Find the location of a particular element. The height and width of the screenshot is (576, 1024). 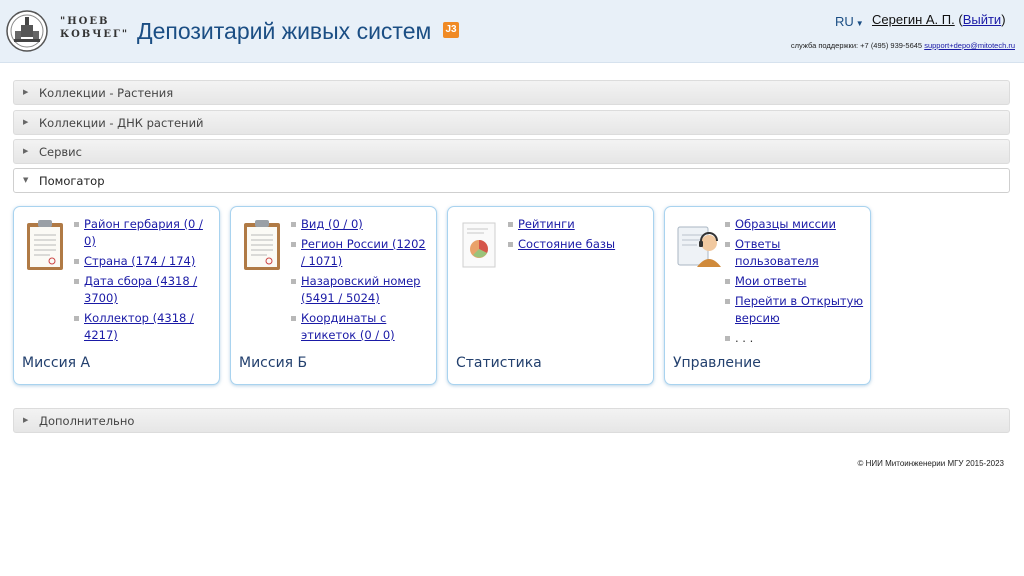

logo-line-1: "НОЕВ is located at coordinates (85, 21).